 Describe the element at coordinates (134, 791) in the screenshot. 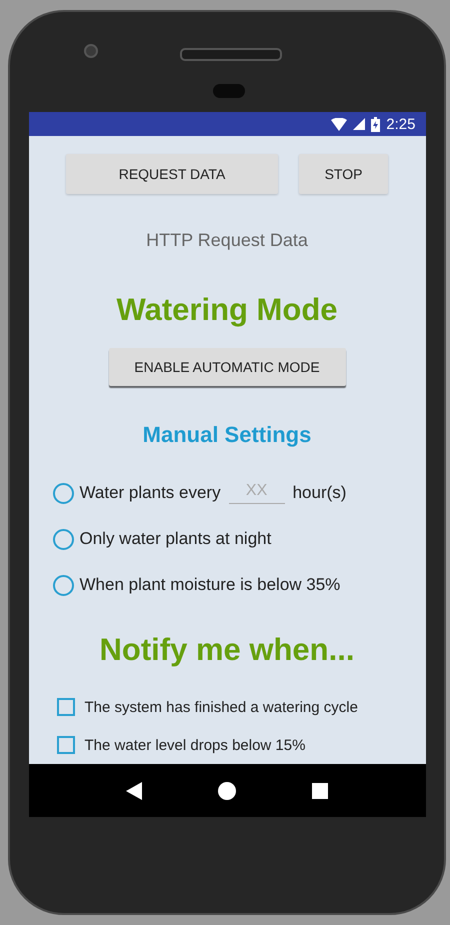

I see `back-icon` at that location.